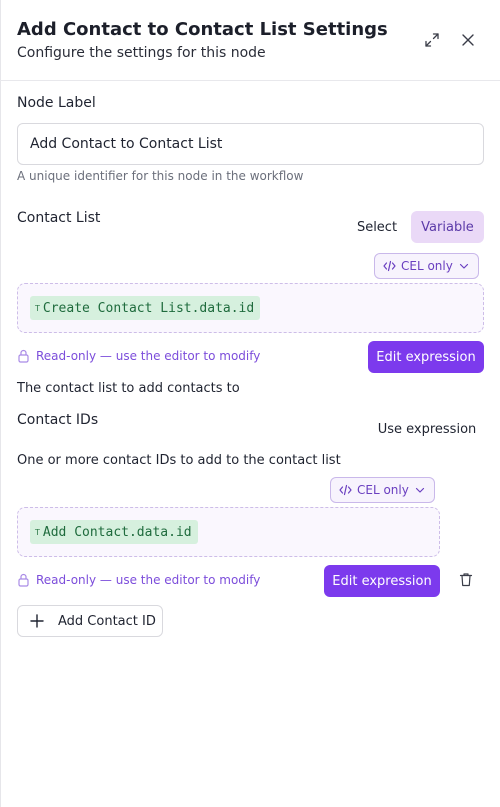 This screenshot has width=500, height=807. I want to click on add-contact-id-button: Add Contact ID, so click(90, 621).